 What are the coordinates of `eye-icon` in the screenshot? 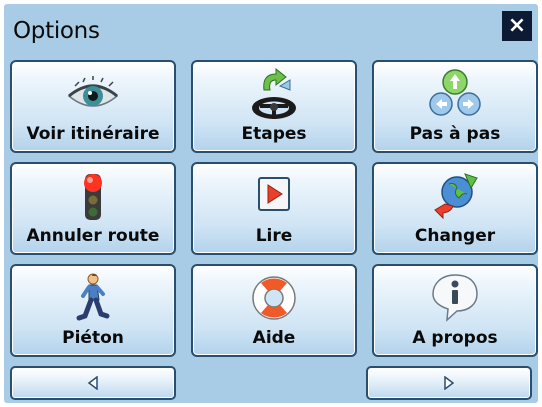 It's located at (93, 91).